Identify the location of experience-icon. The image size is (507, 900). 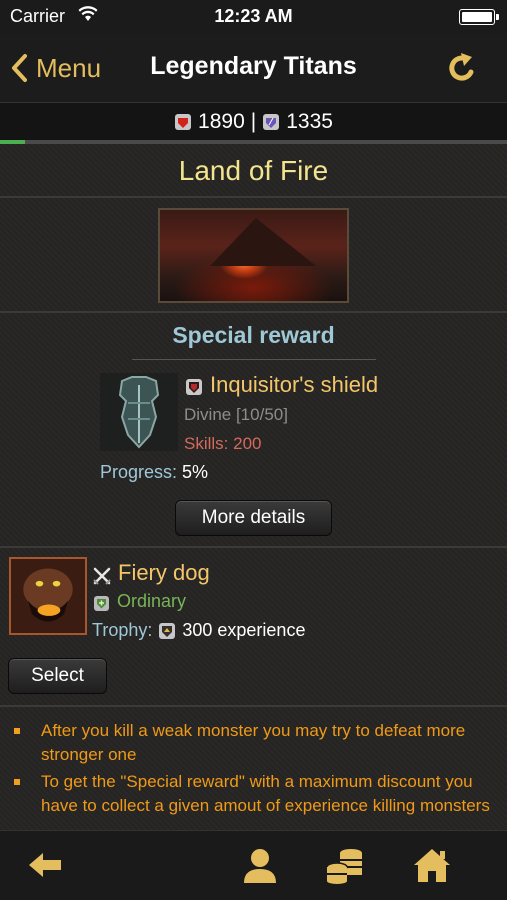
(167, 630).